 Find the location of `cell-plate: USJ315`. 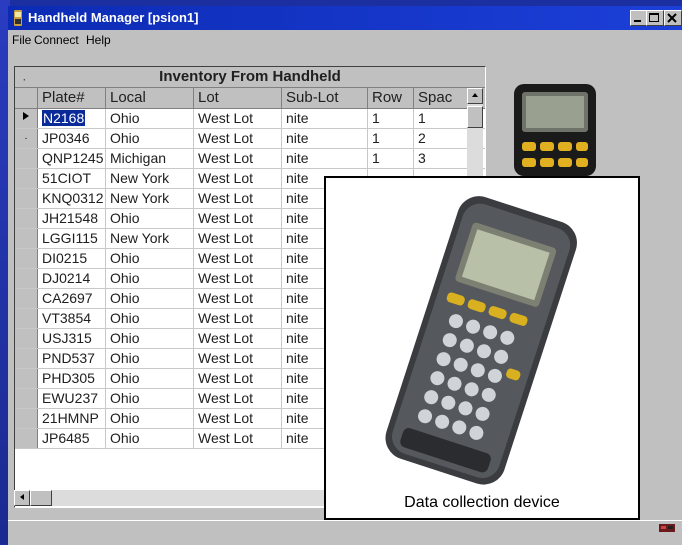

cell-plate: USJ315 is located at coordinates (72, 338).